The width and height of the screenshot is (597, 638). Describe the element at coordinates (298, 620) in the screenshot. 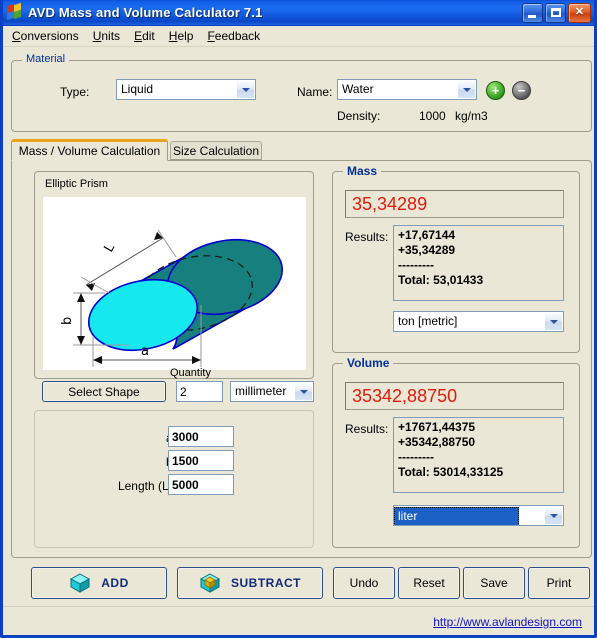

I see `status-bar: http://www.avlandesign.com` at that location.